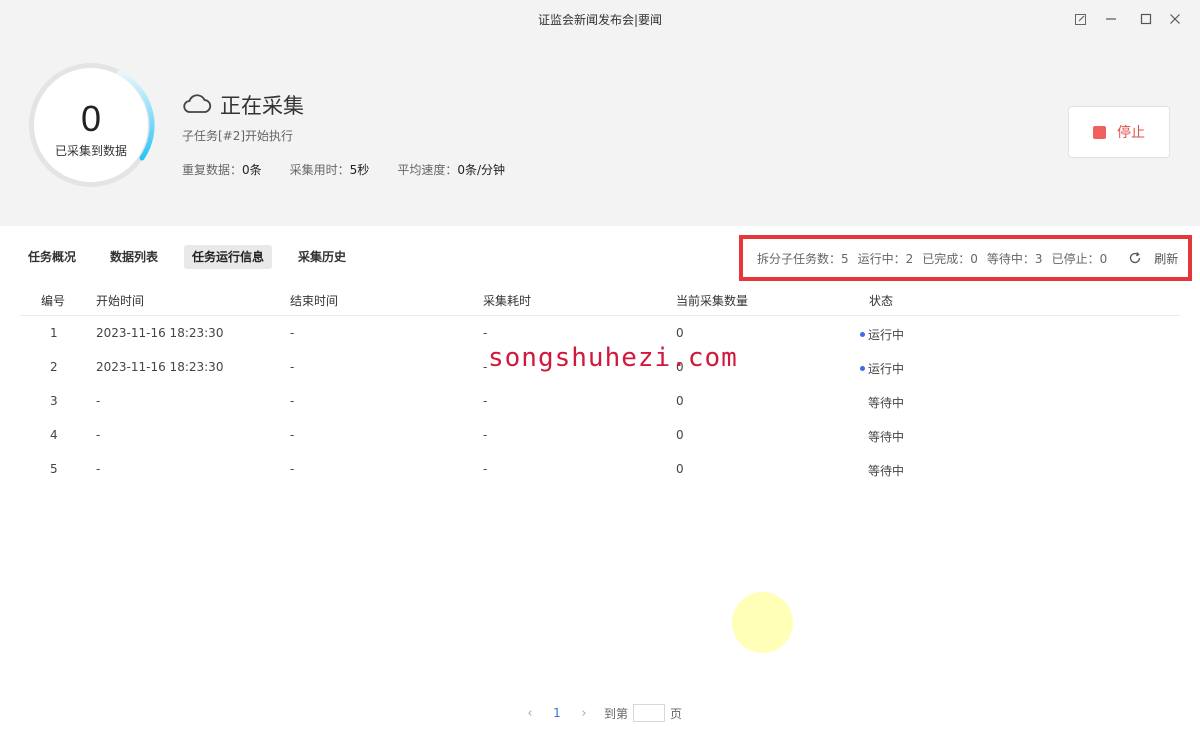  What do you see at coordinates (53, 301) in the screenshot?
I see `col-id: 编号` at bounding box center [53, 301].